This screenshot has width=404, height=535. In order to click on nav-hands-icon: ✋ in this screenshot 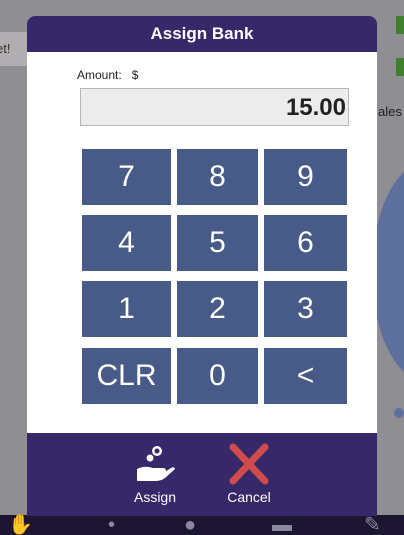, I will do `click(20, 524)`.